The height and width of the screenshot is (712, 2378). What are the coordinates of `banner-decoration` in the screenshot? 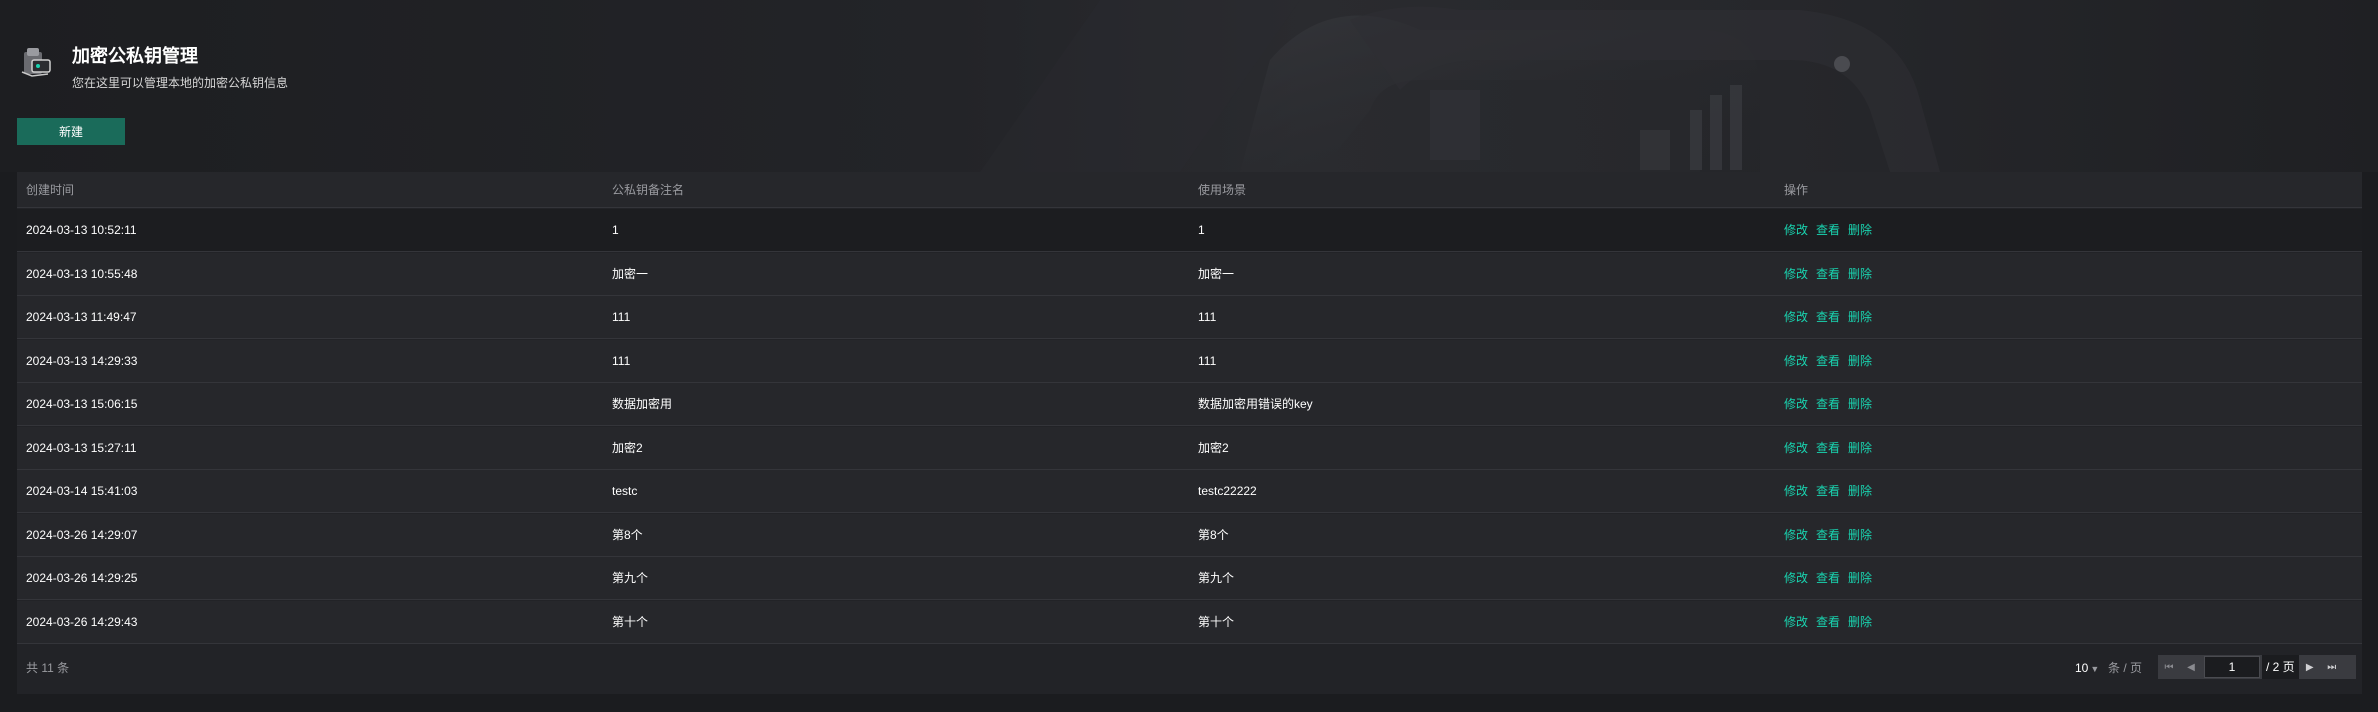 It's located at (1460, 86).